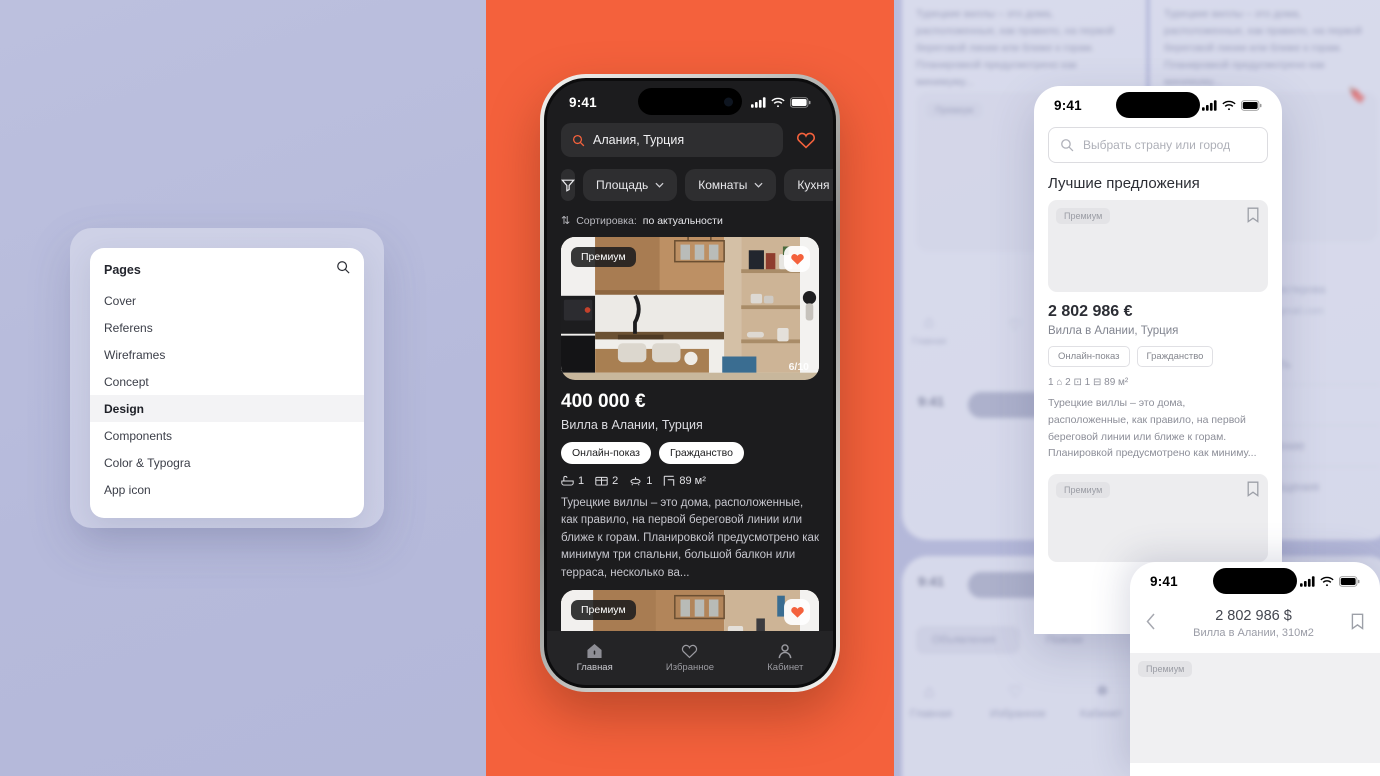  What do you see at coordinates (581, 481) in the screenshot?
I see `spec-bath-value: 1` at bounding box center [581, 481].